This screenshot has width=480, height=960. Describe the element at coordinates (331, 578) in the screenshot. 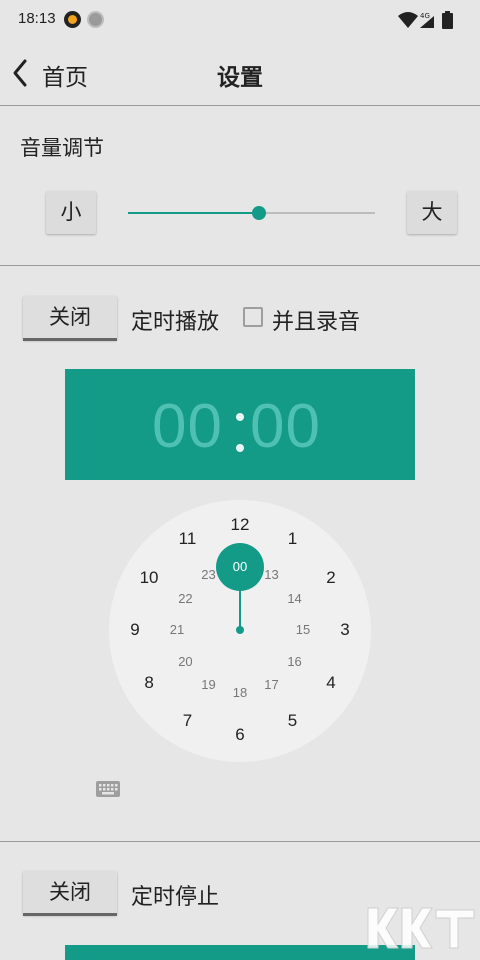

I see `clock-hour-2: 2` at that location.